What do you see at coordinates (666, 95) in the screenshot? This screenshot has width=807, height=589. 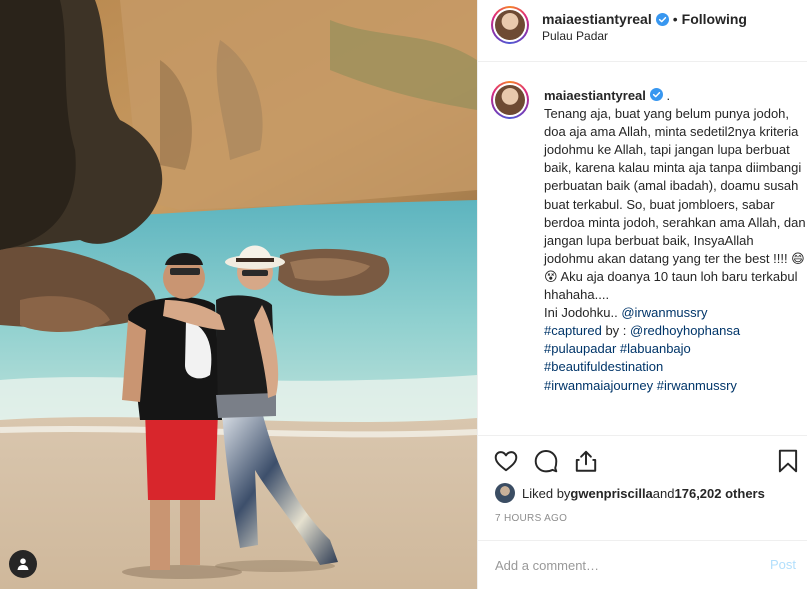 I see `caption-suffix: .` at bounding box center [666, 95].